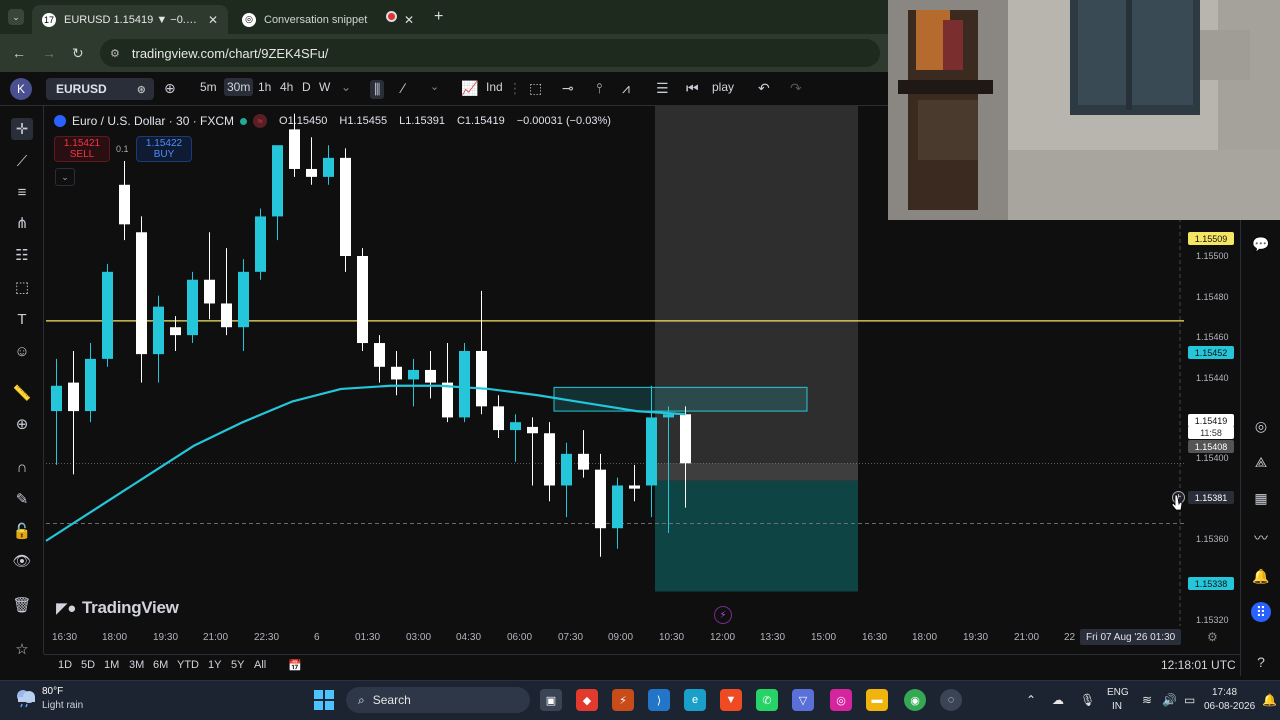 The image size is (1280, 720). Describe the element at coordinates (16, 17) in the screenshot. I see `tab-search-icon: ⌄` at that location.